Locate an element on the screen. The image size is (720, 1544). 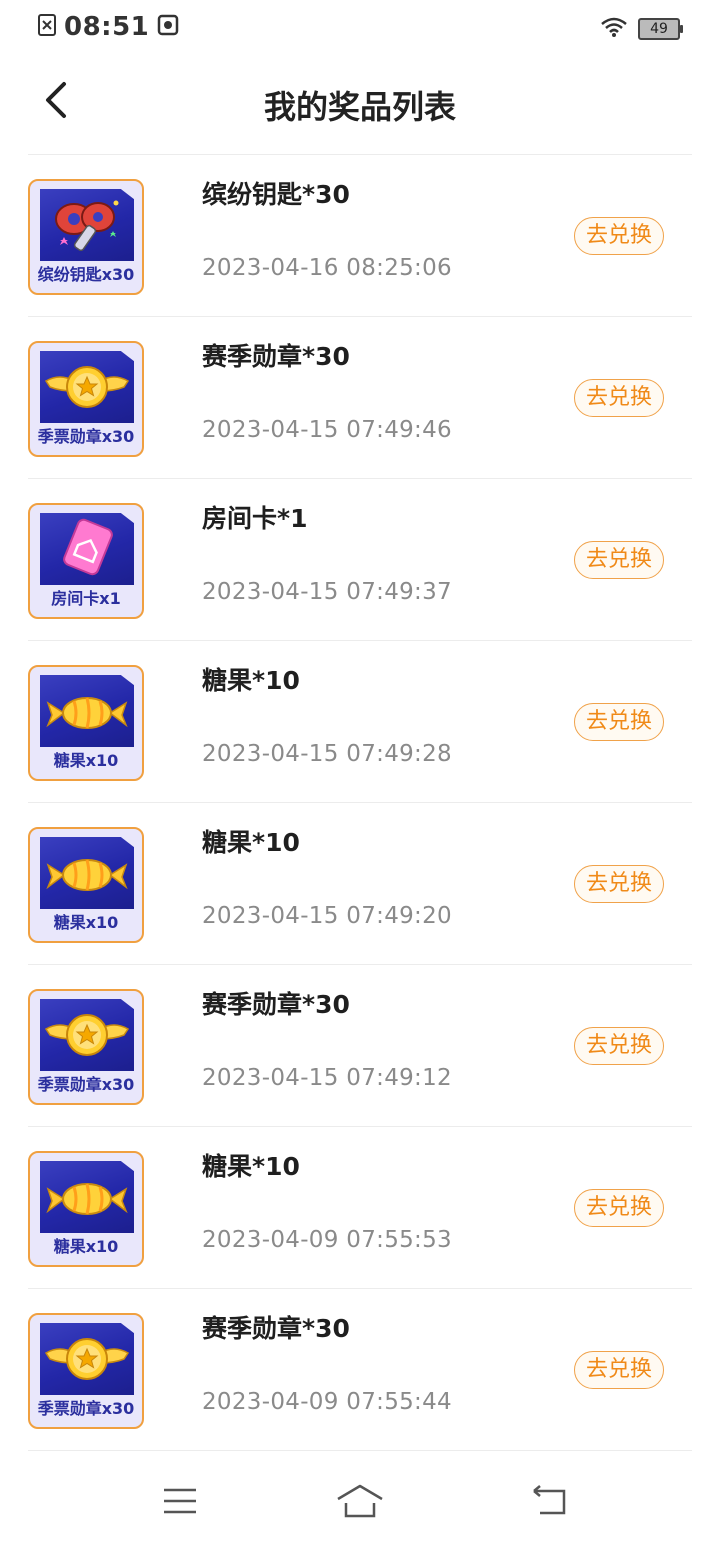
prize-time: 2023-04-15 07:49:20 is located at coordinates (327, 916).